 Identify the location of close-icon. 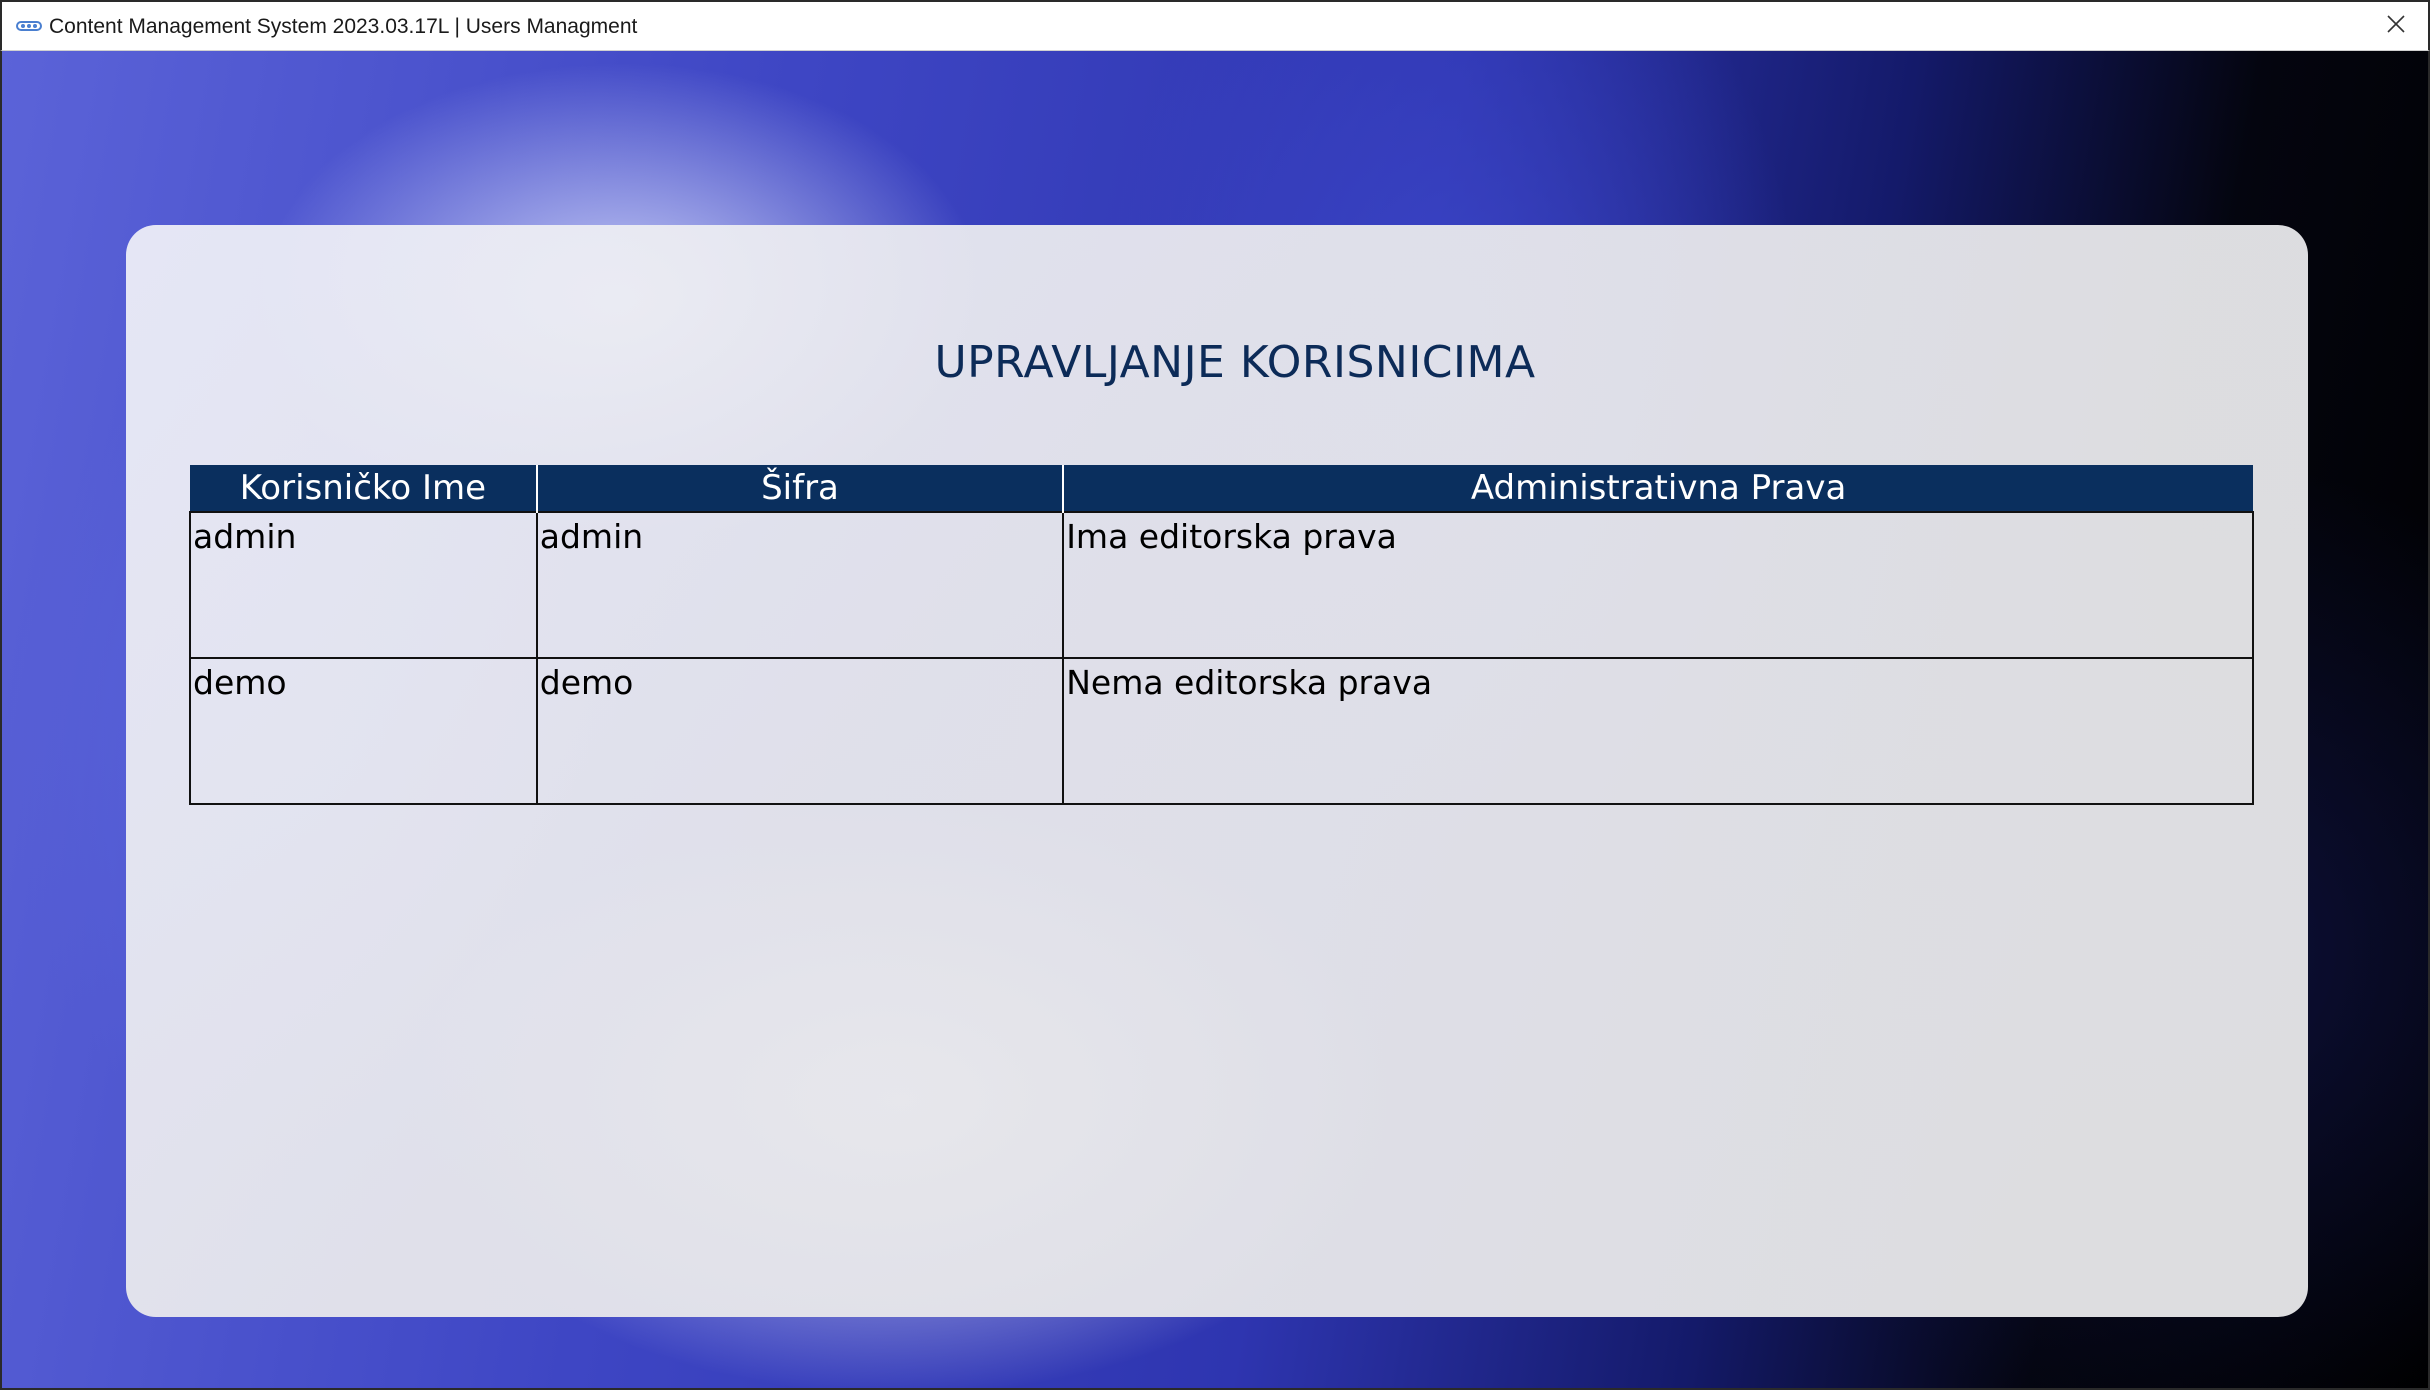
(2396, 26).